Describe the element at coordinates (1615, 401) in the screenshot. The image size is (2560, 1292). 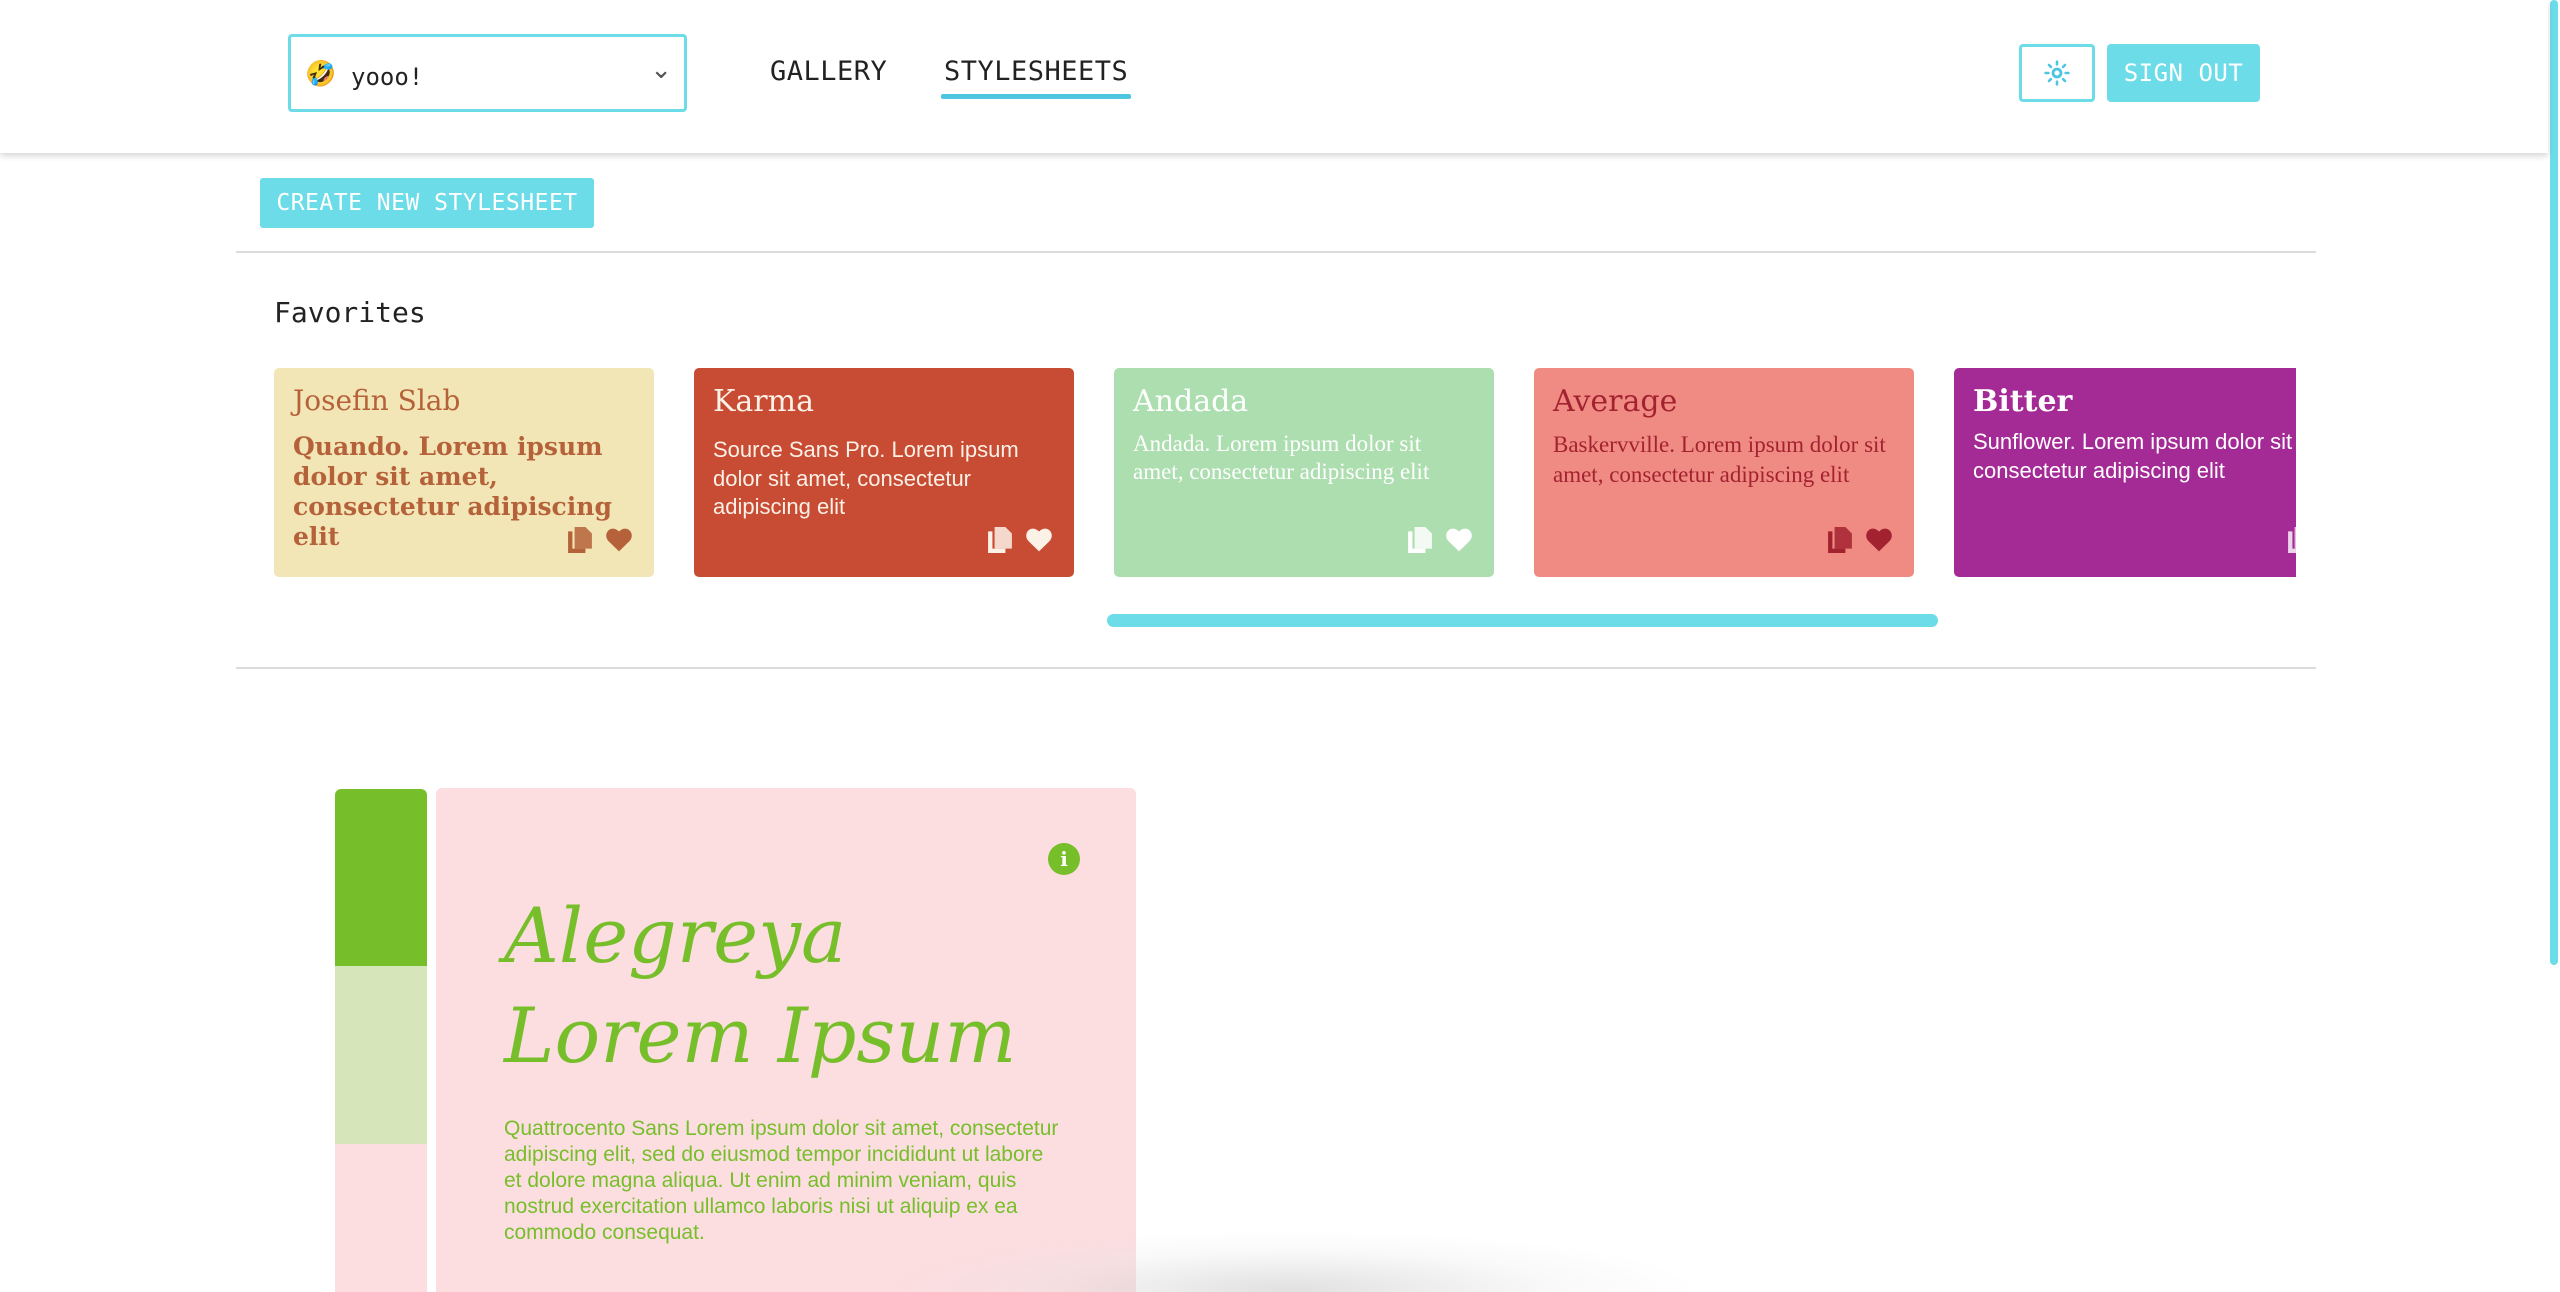
I see `card-title: Average` at that location.